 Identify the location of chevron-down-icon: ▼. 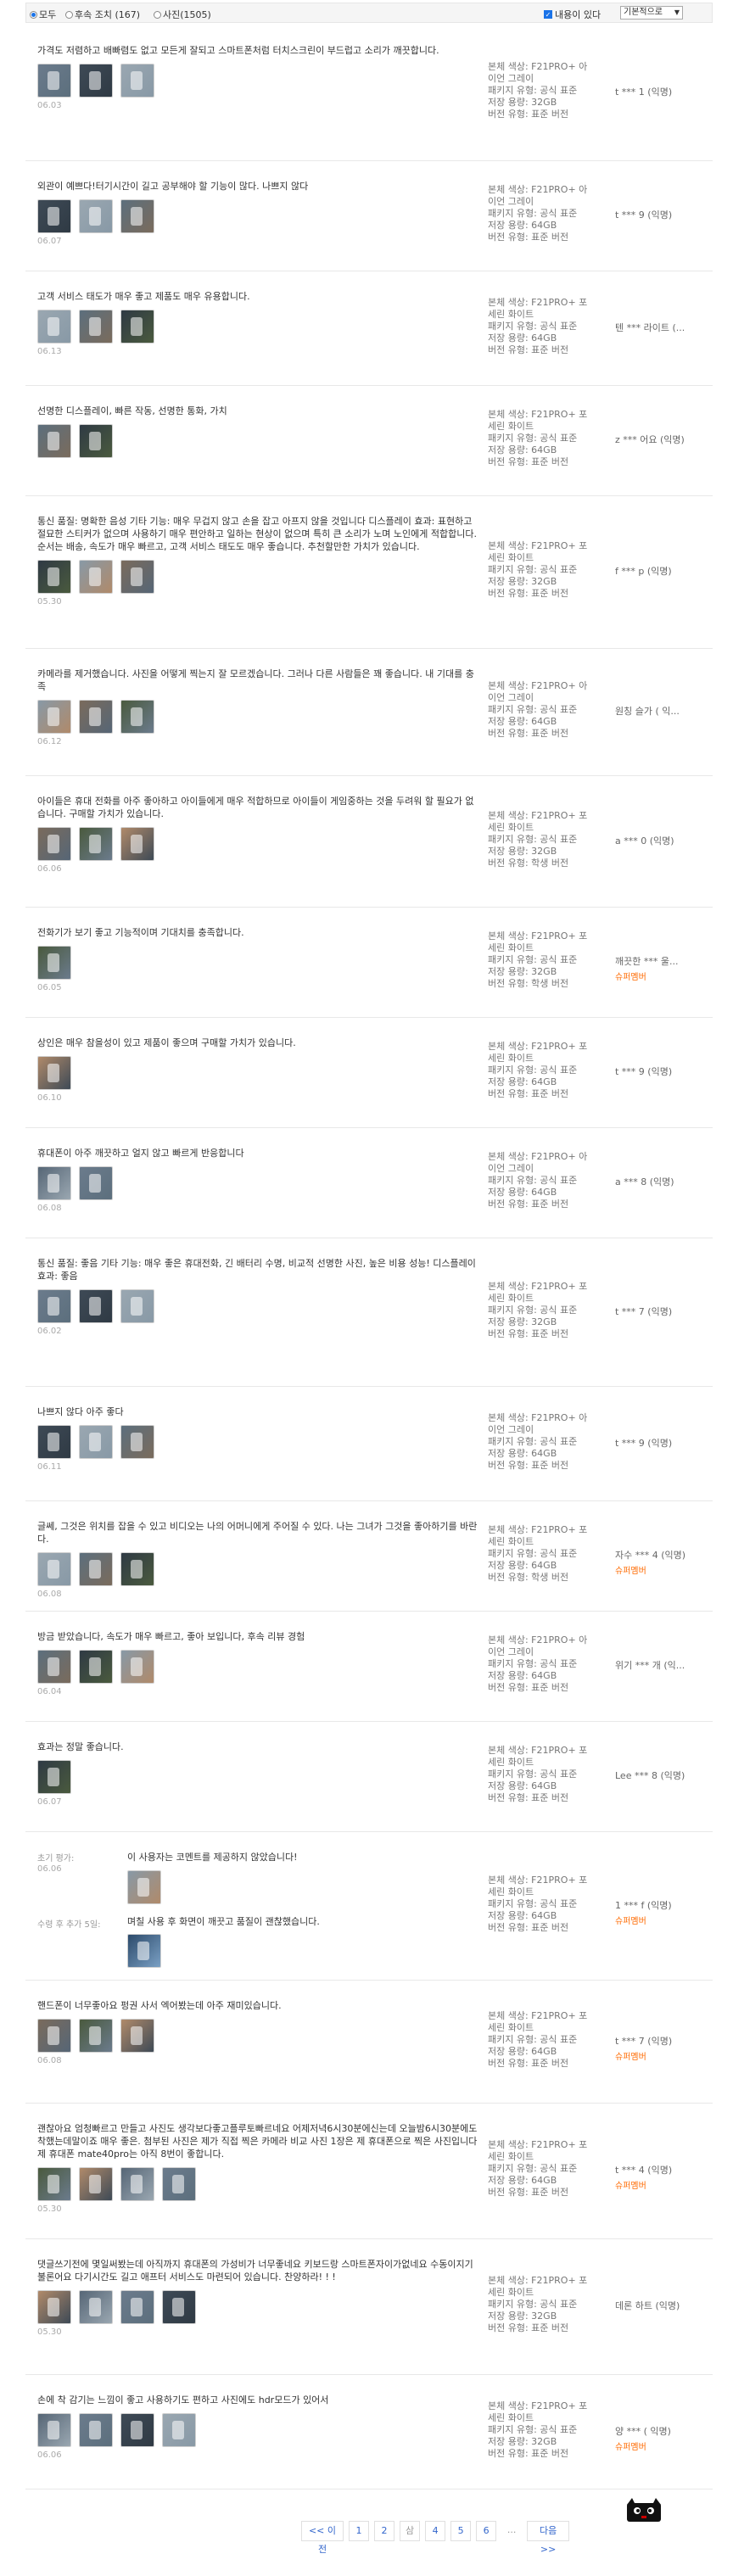
(677, 12).